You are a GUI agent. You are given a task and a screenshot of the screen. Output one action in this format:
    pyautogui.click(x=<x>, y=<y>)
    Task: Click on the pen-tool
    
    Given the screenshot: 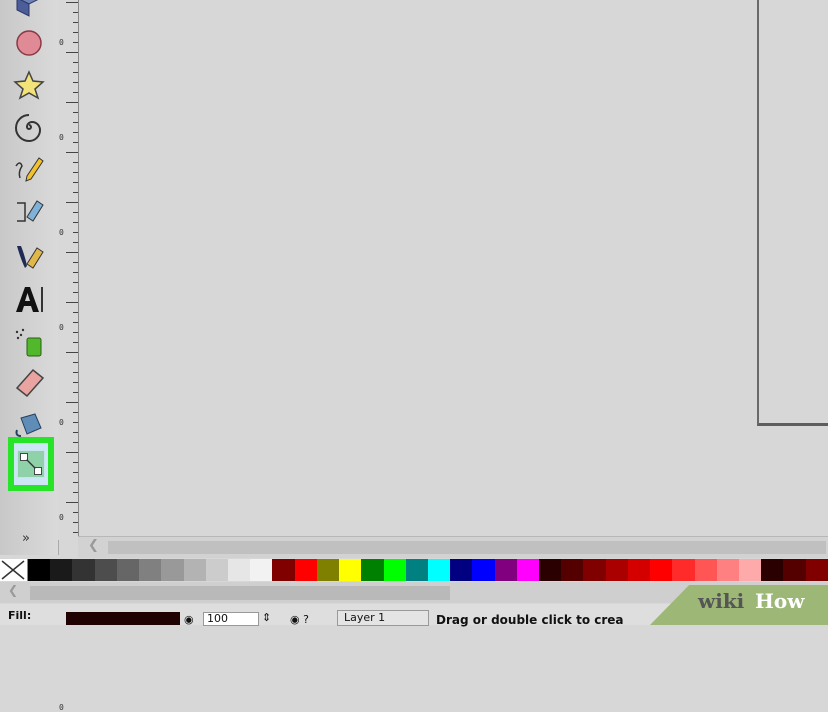 What is the action you would take?
    pyautogui.click(x=29, y=211)
    